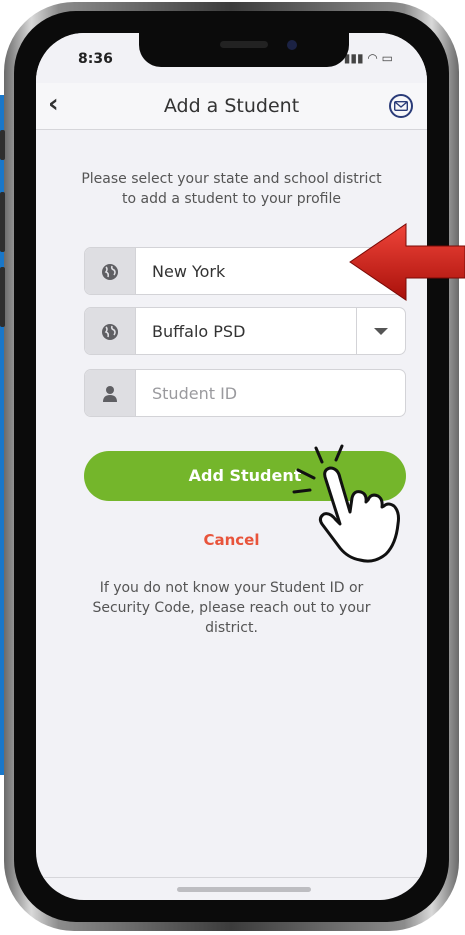  I want to click on volume-down-button, so click(2, 297).